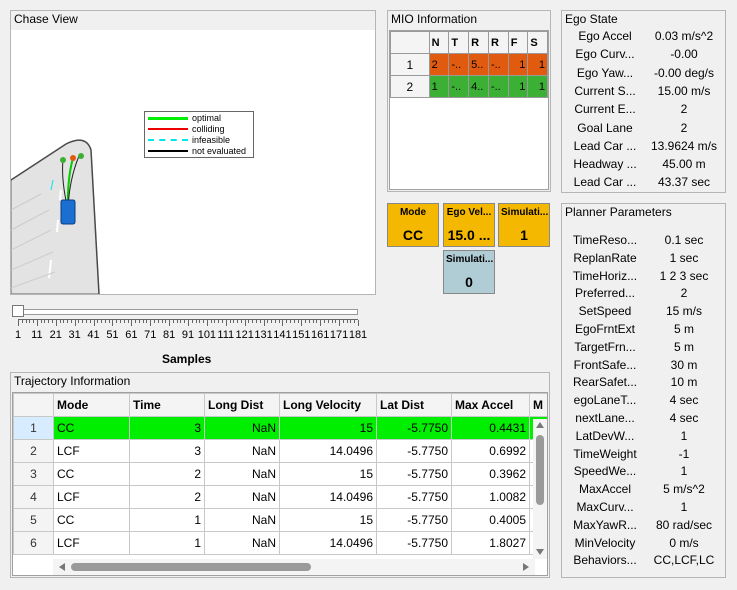 This screenshot has width=737, height=590. Describe the element at coordinates (498, 42) in the screenshot. I see `mio-header-r2: R` at that location.